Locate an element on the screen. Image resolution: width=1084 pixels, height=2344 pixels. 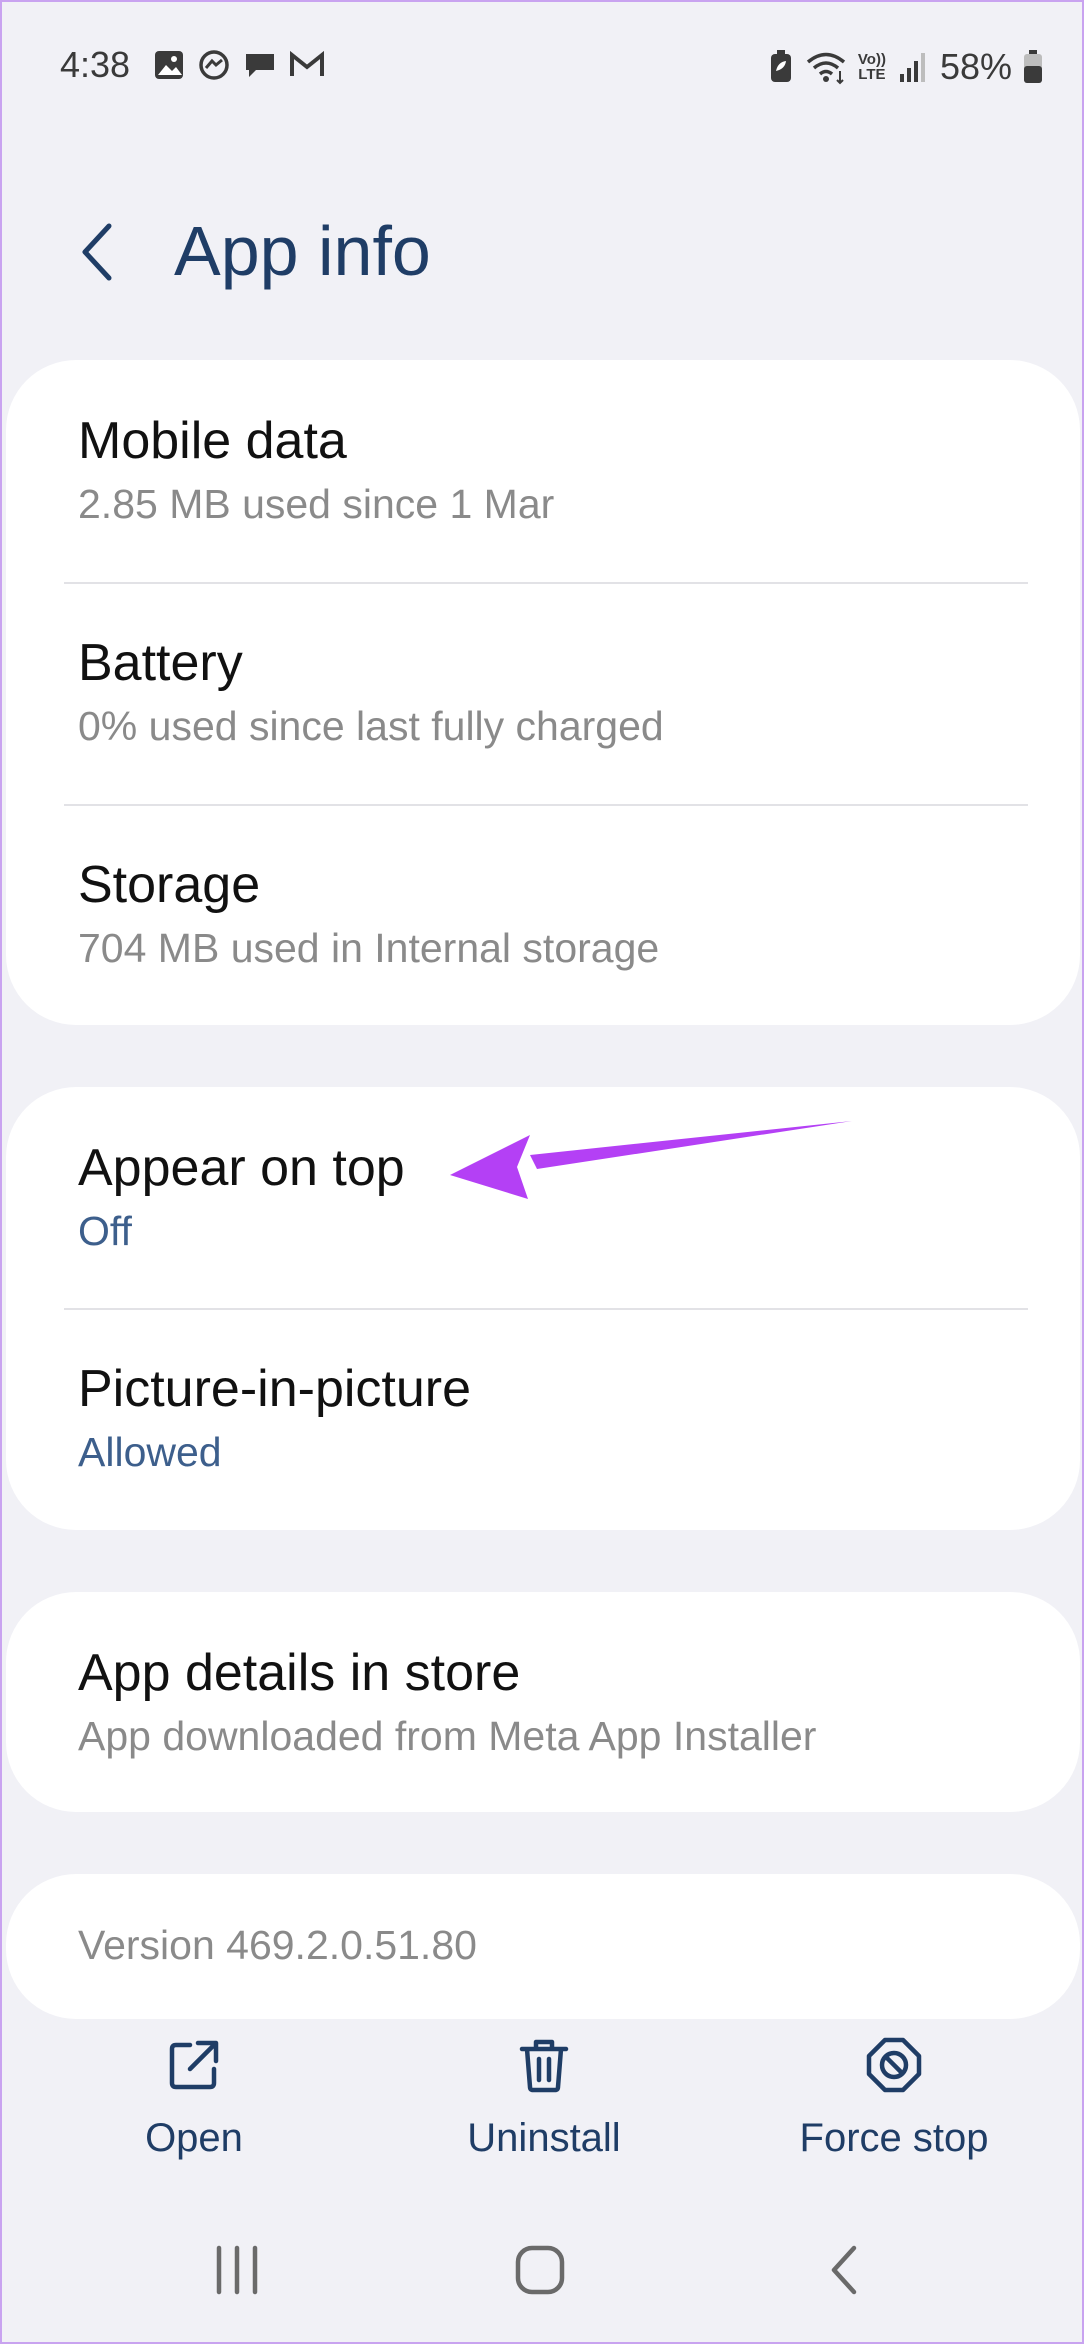
battery-percent: 58% is located at coordinates (975, 66).